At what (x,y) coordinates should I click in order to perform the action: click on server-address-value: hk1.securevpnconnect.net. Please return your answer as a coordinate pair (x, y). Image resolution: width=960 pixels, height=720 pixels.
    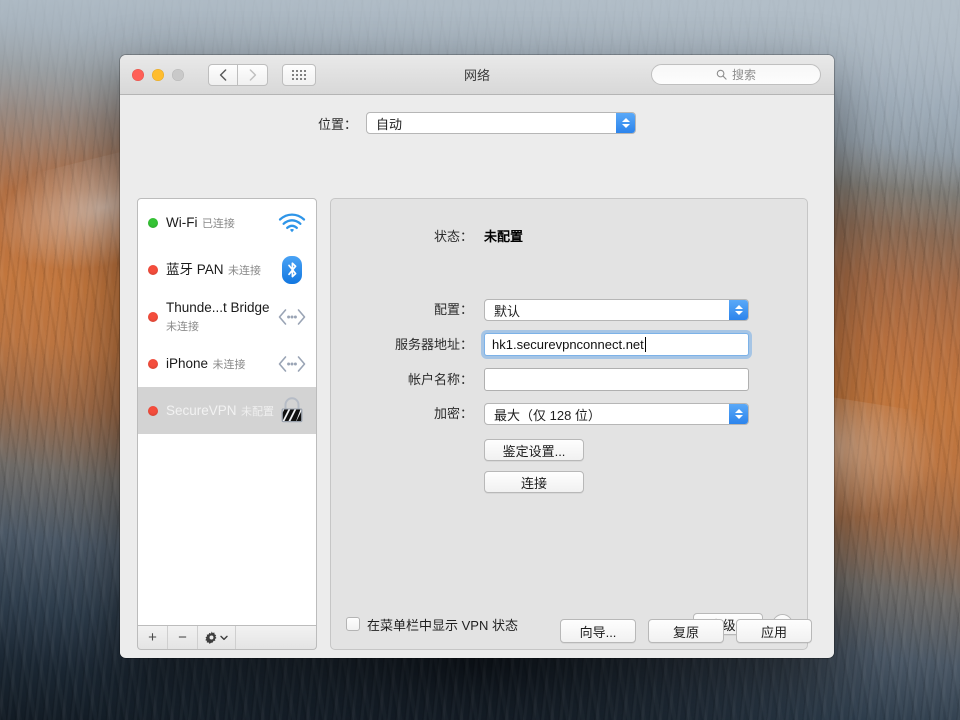
    Looking at the image, I should click on (568, 344).